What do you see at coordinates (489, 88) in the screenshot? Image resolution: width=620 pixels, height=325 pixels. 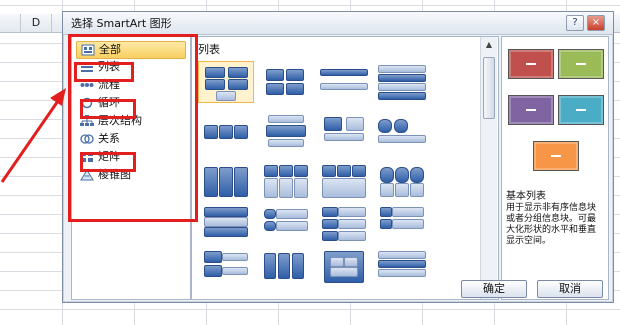 I see `scroll-thumb` at bounding box center [489, 88].